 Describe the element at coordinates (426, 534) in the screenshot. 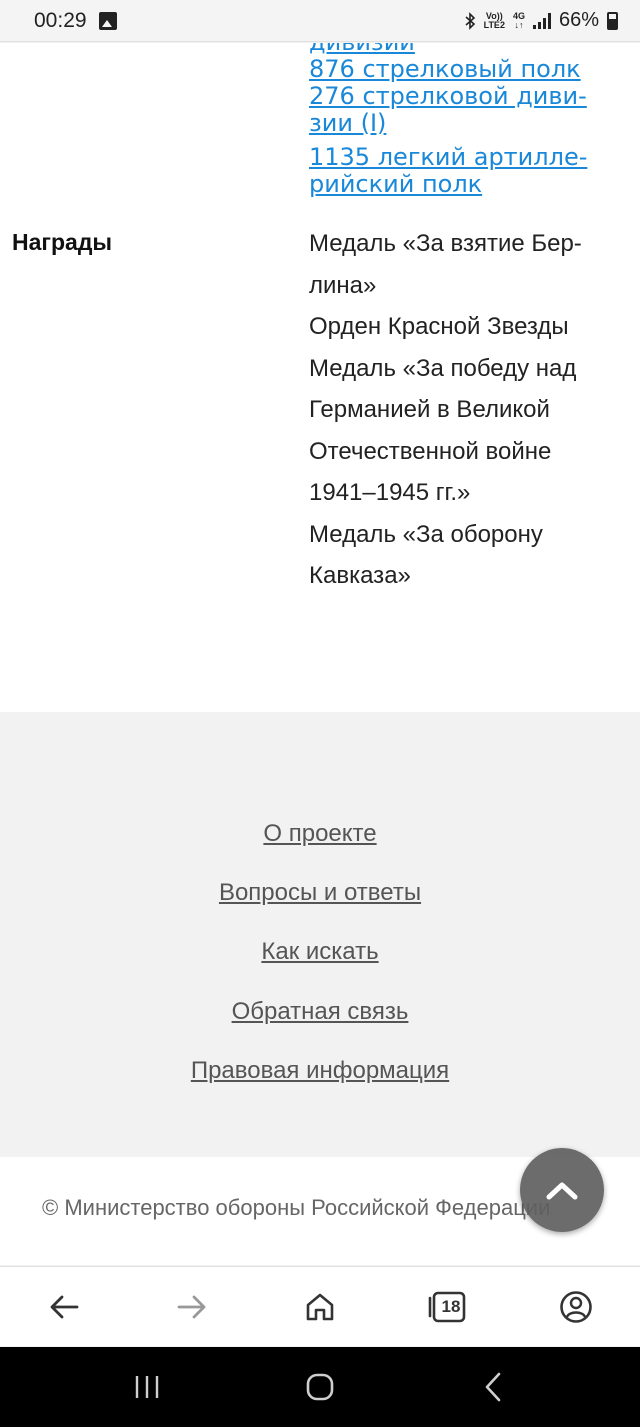

I see `award-line: Медаль «За оборону` at that location.